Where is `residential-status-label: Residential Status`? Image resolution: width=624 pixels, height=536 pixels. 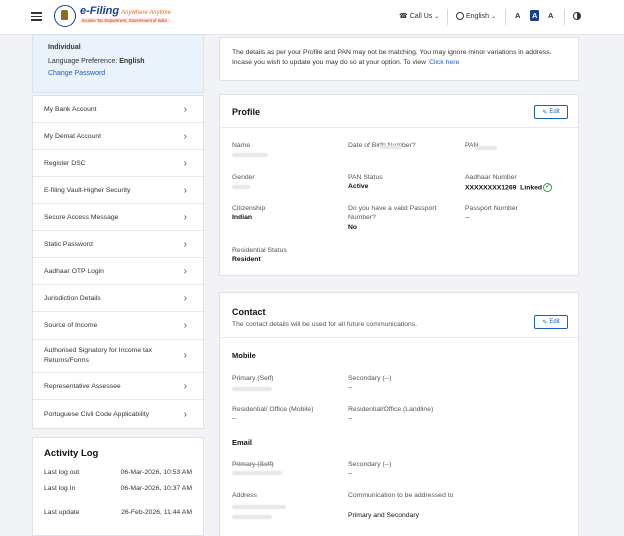
residential-status-label: Residential Status is located at coordinates (259, 250).